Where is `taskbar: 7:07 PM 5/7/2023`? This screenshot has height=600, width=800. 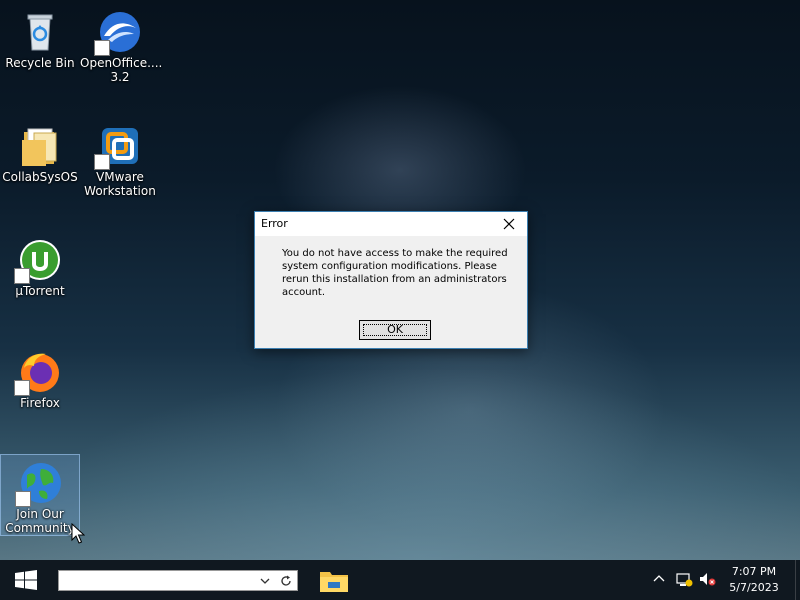
taskbar: 7:07 PM 5/7/2023 is located at coordinates (400, 580).